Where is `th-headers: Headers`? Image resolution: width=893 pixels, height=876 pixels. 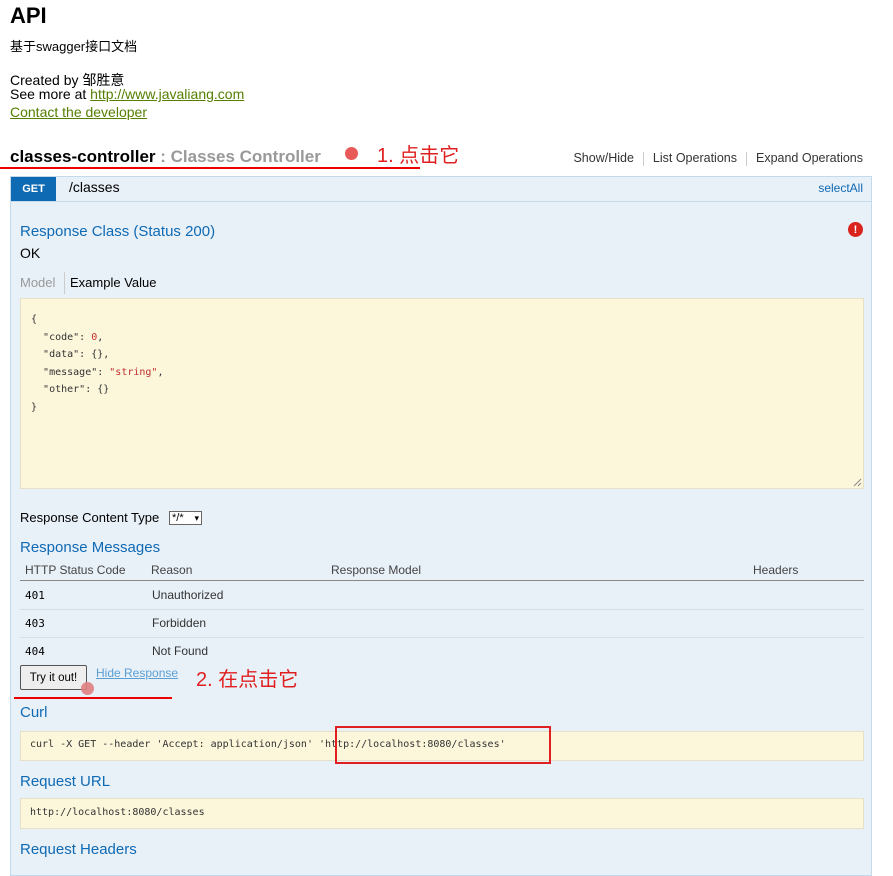 th-headers: Headers is located at coordinates (776, 570).